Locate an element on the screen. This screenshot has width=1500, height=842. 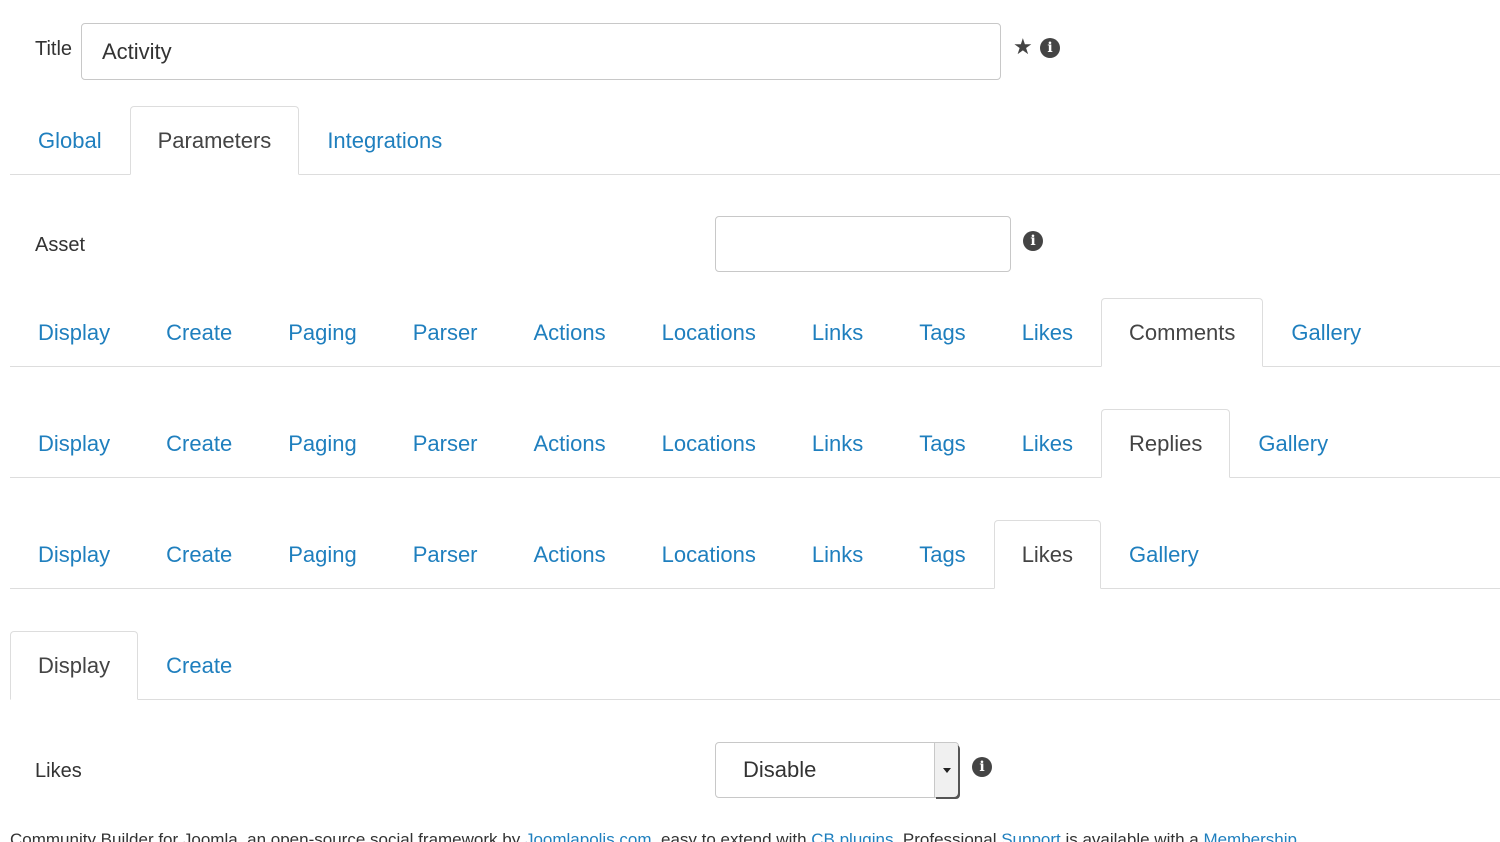
dropdown-arrow is located at coordinates (946, 770).